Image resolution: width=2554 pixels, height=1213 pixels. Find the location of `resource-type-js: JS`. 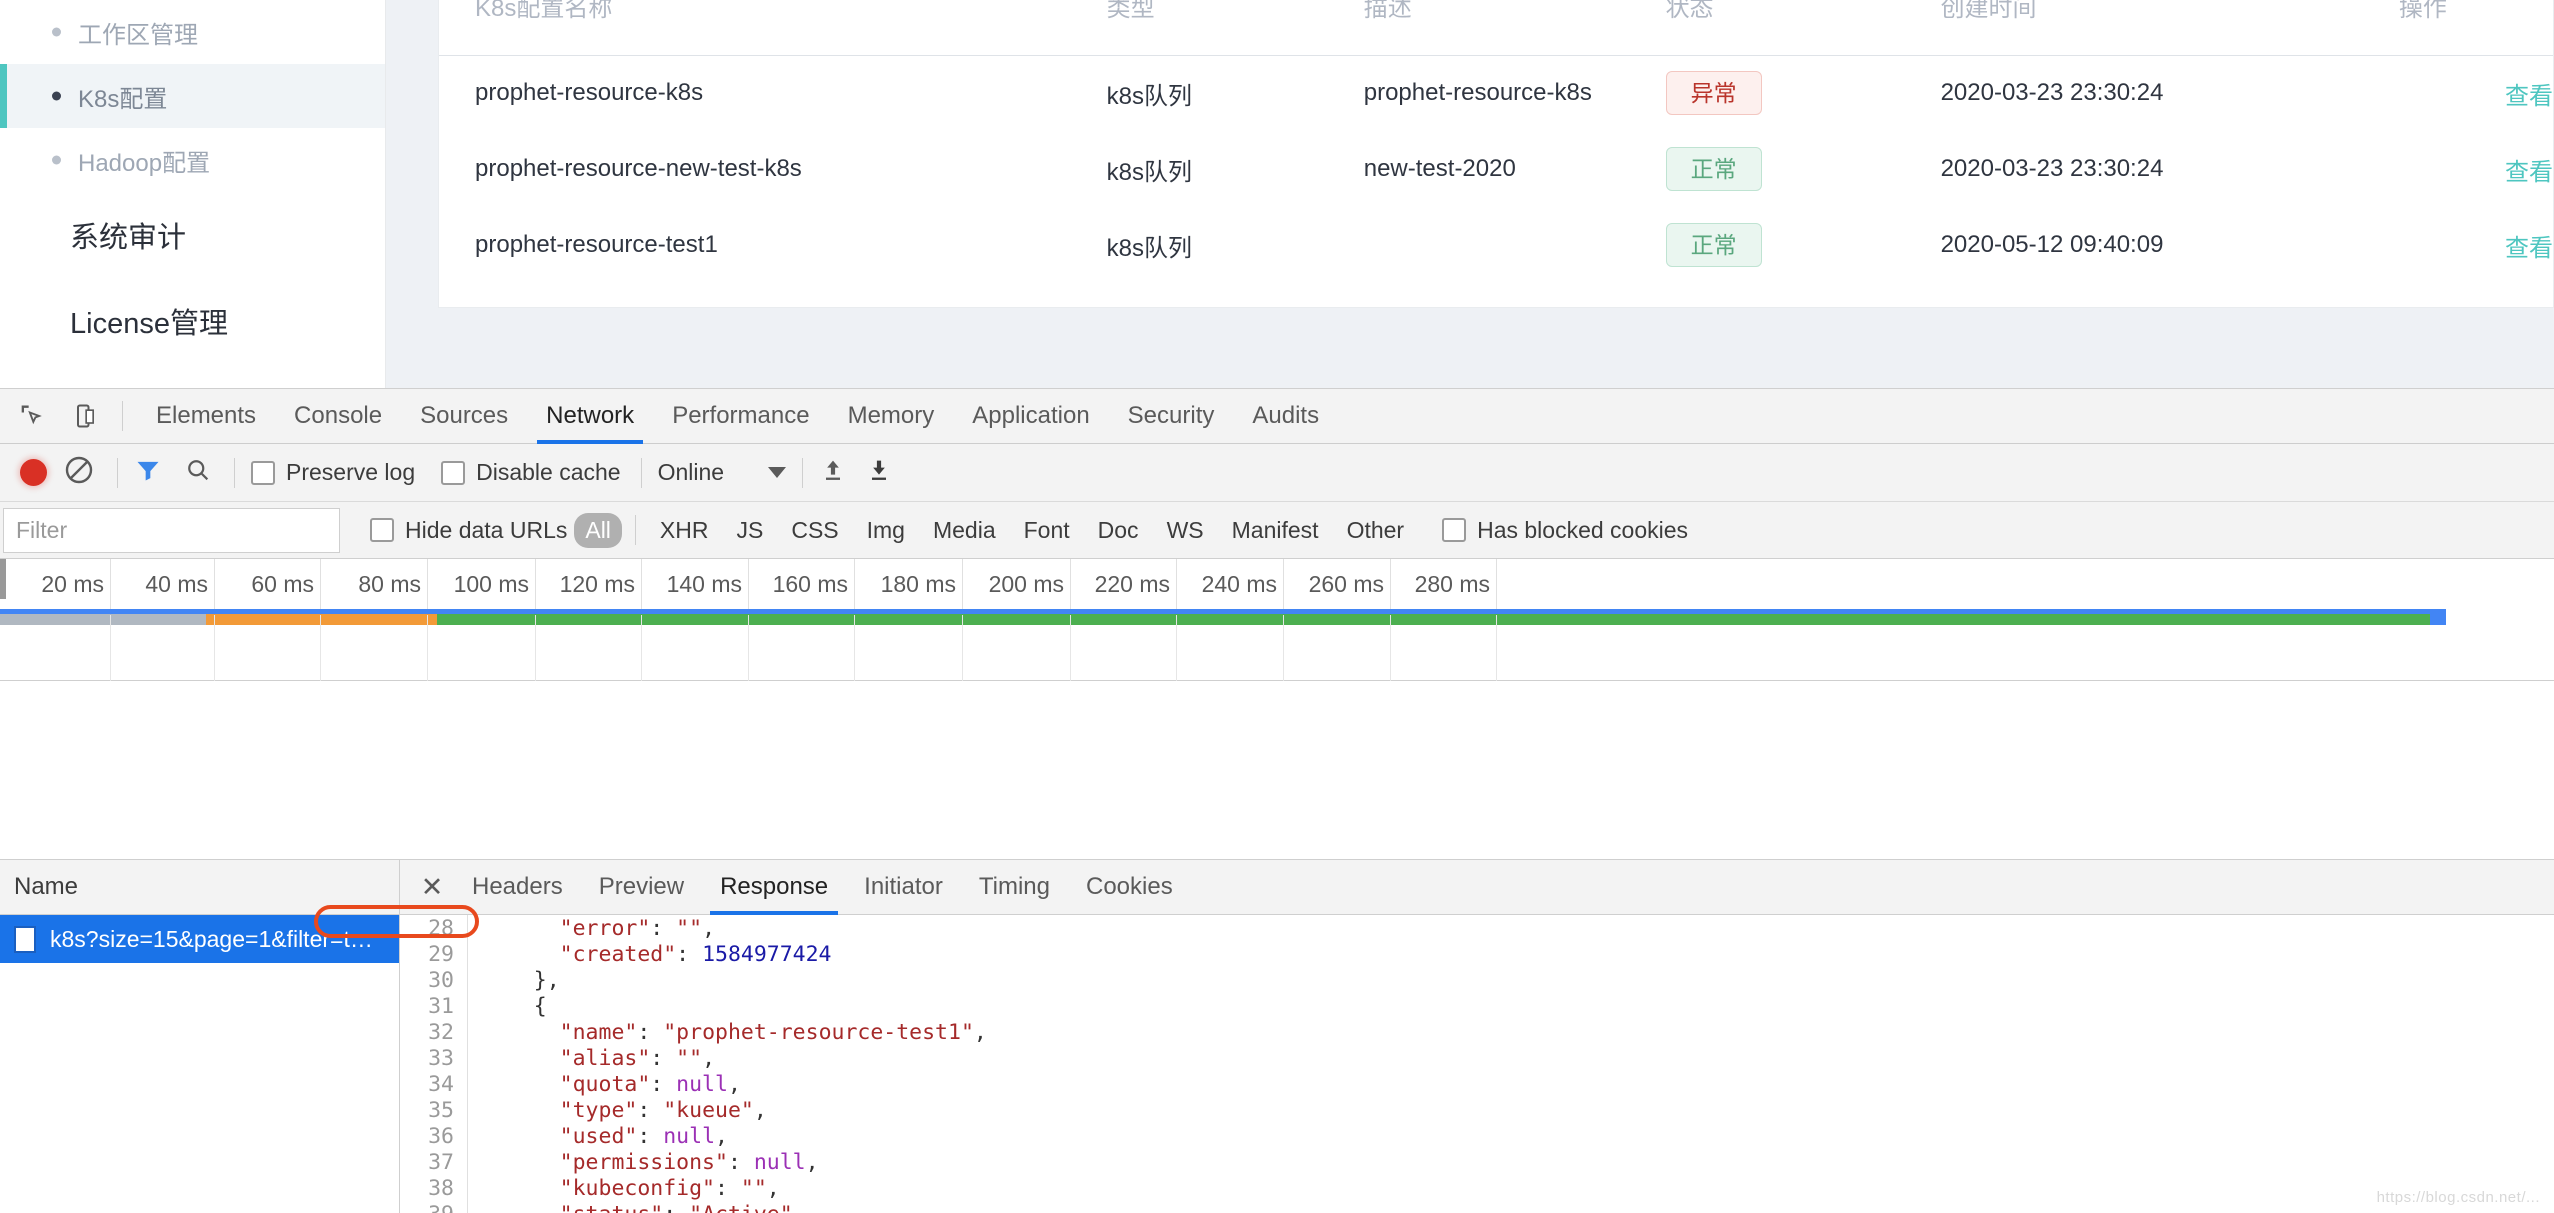

resource-type-js: JS is located at coordinates (749, 530).